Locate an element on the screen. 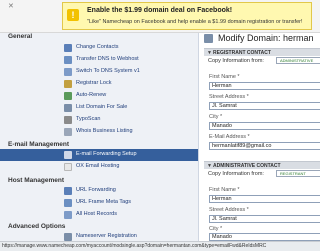 The height and width of the screenshot is (251, 320). section-title-email: E-mail Management is located at coordinates (39, 144).